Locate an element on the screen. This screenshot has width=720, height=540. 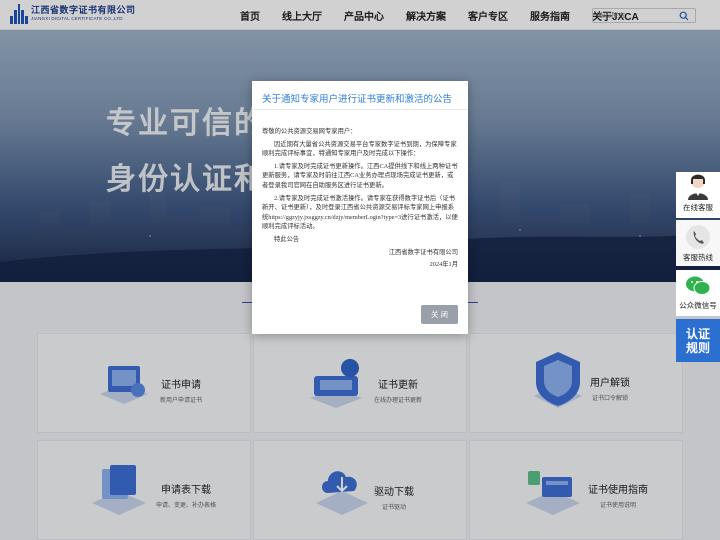
card-form-download: 申请表下载 申请、变更、补办表格 is located at coordinates (144, 490).